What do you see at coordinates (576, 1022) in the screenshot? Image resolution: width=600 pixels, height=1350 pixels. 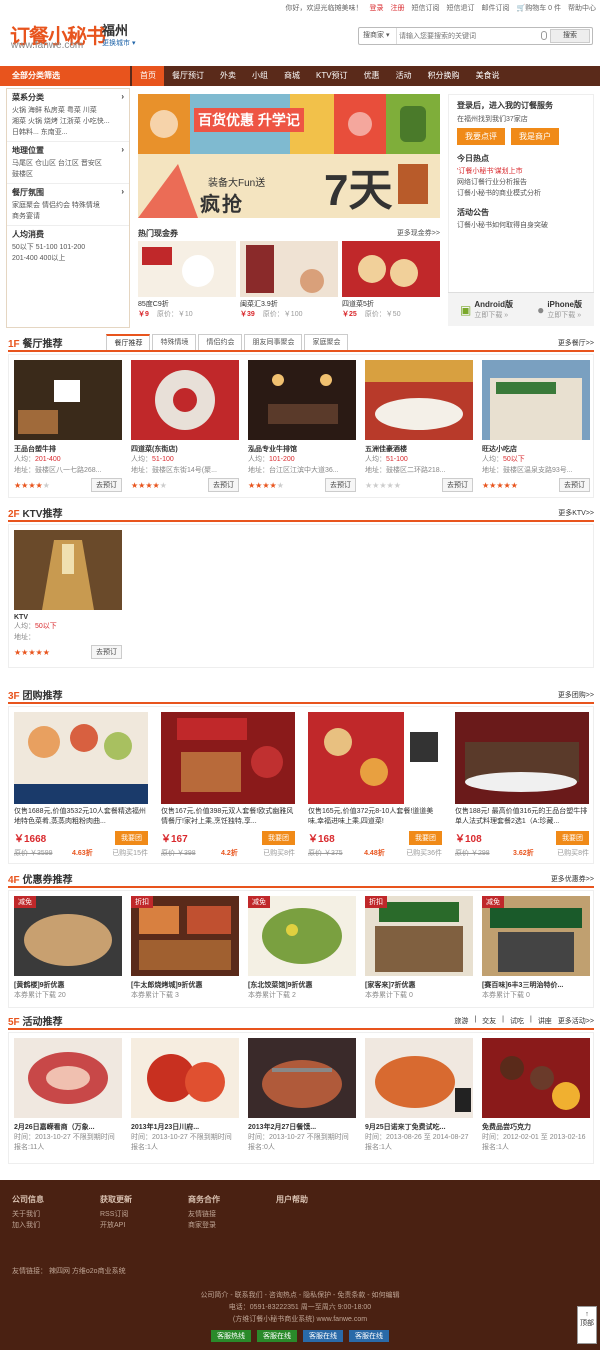 I see `more-events-link: 更多活动>>` at bounding box center [576, 1022].